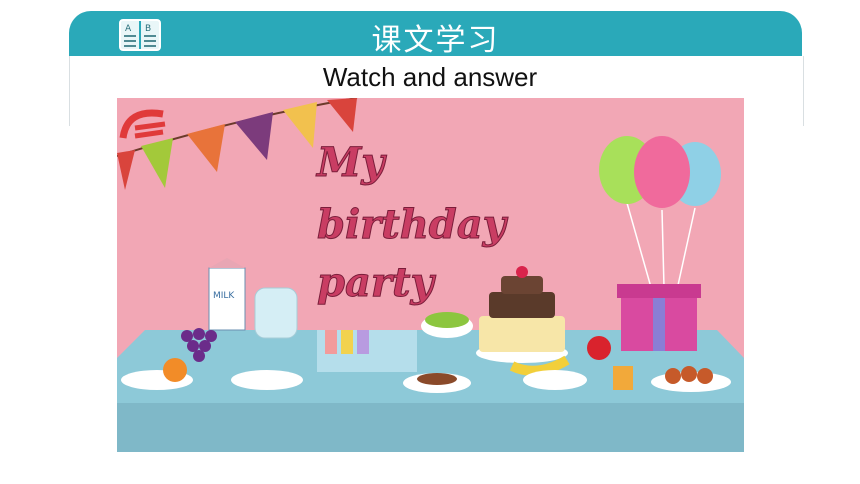 The width and height of the screenshot is (860, 484). I want to click on milk-label: MILK, so click(224, 296).